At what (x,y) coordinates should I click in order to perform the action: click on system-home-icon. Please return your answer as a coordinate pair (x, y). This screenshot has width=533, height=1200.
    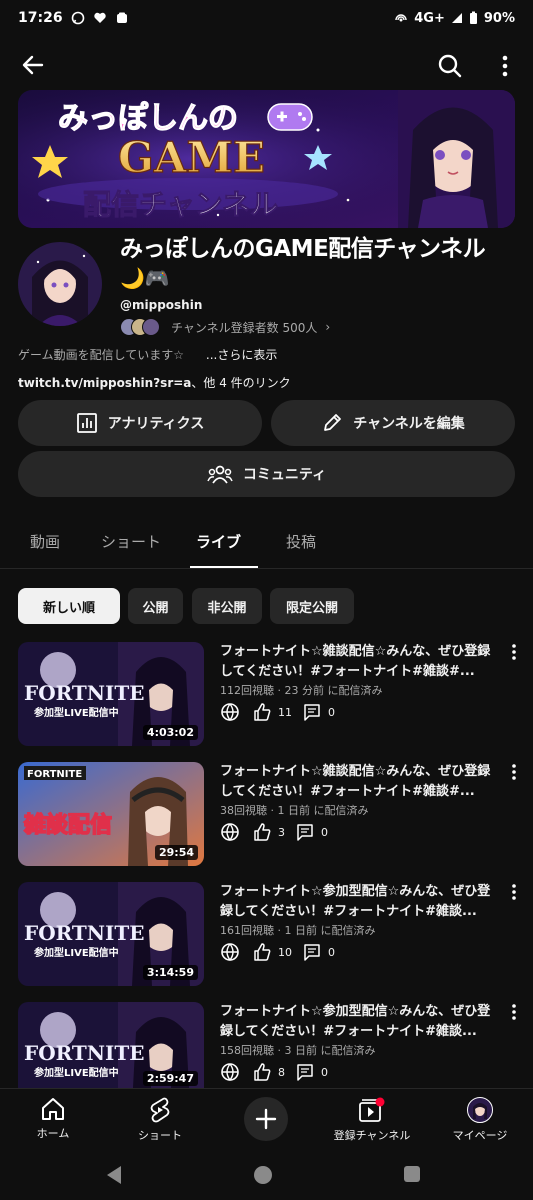
    Looking at the image, I should click on (263, 1175).